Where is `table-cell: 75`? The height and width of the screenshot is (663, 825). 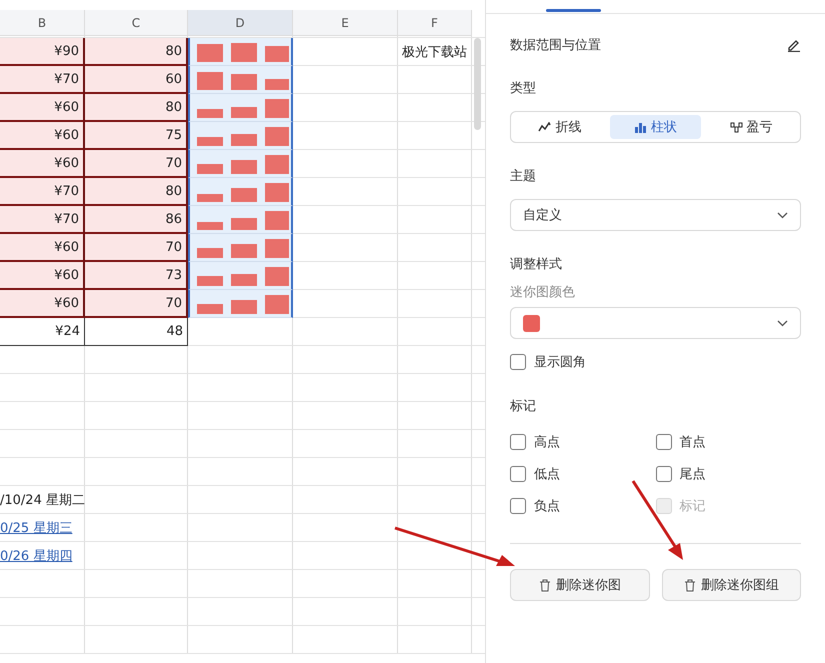 table-cell: 75 is located at coordinates (136, 136).